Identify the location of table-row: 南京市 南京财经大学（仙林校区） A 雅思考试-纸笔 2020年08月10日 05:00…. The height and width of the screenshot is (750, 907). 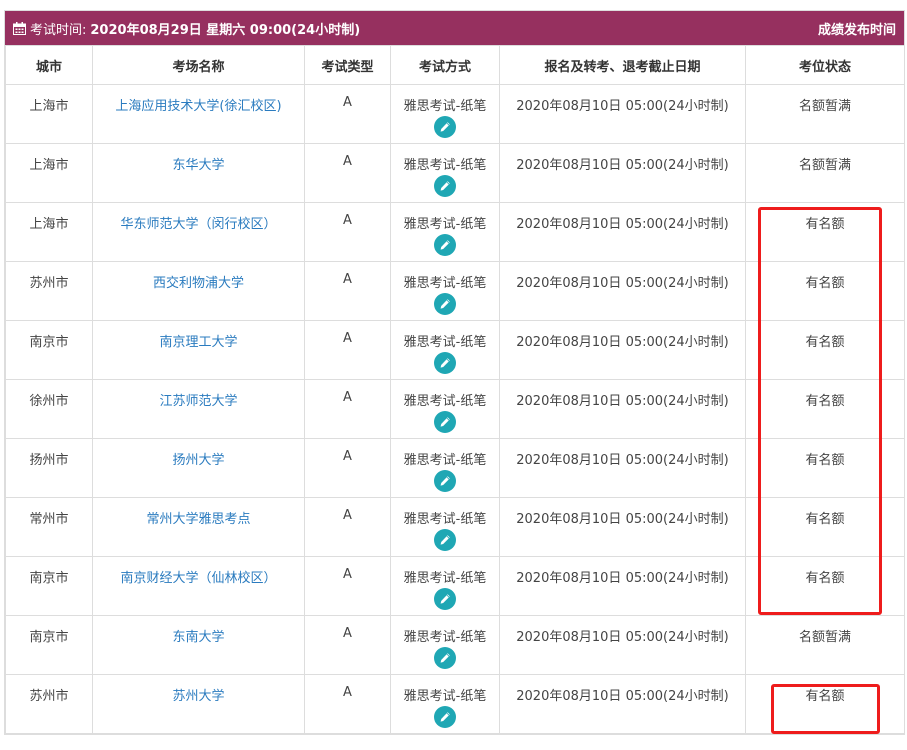
(455, 586).